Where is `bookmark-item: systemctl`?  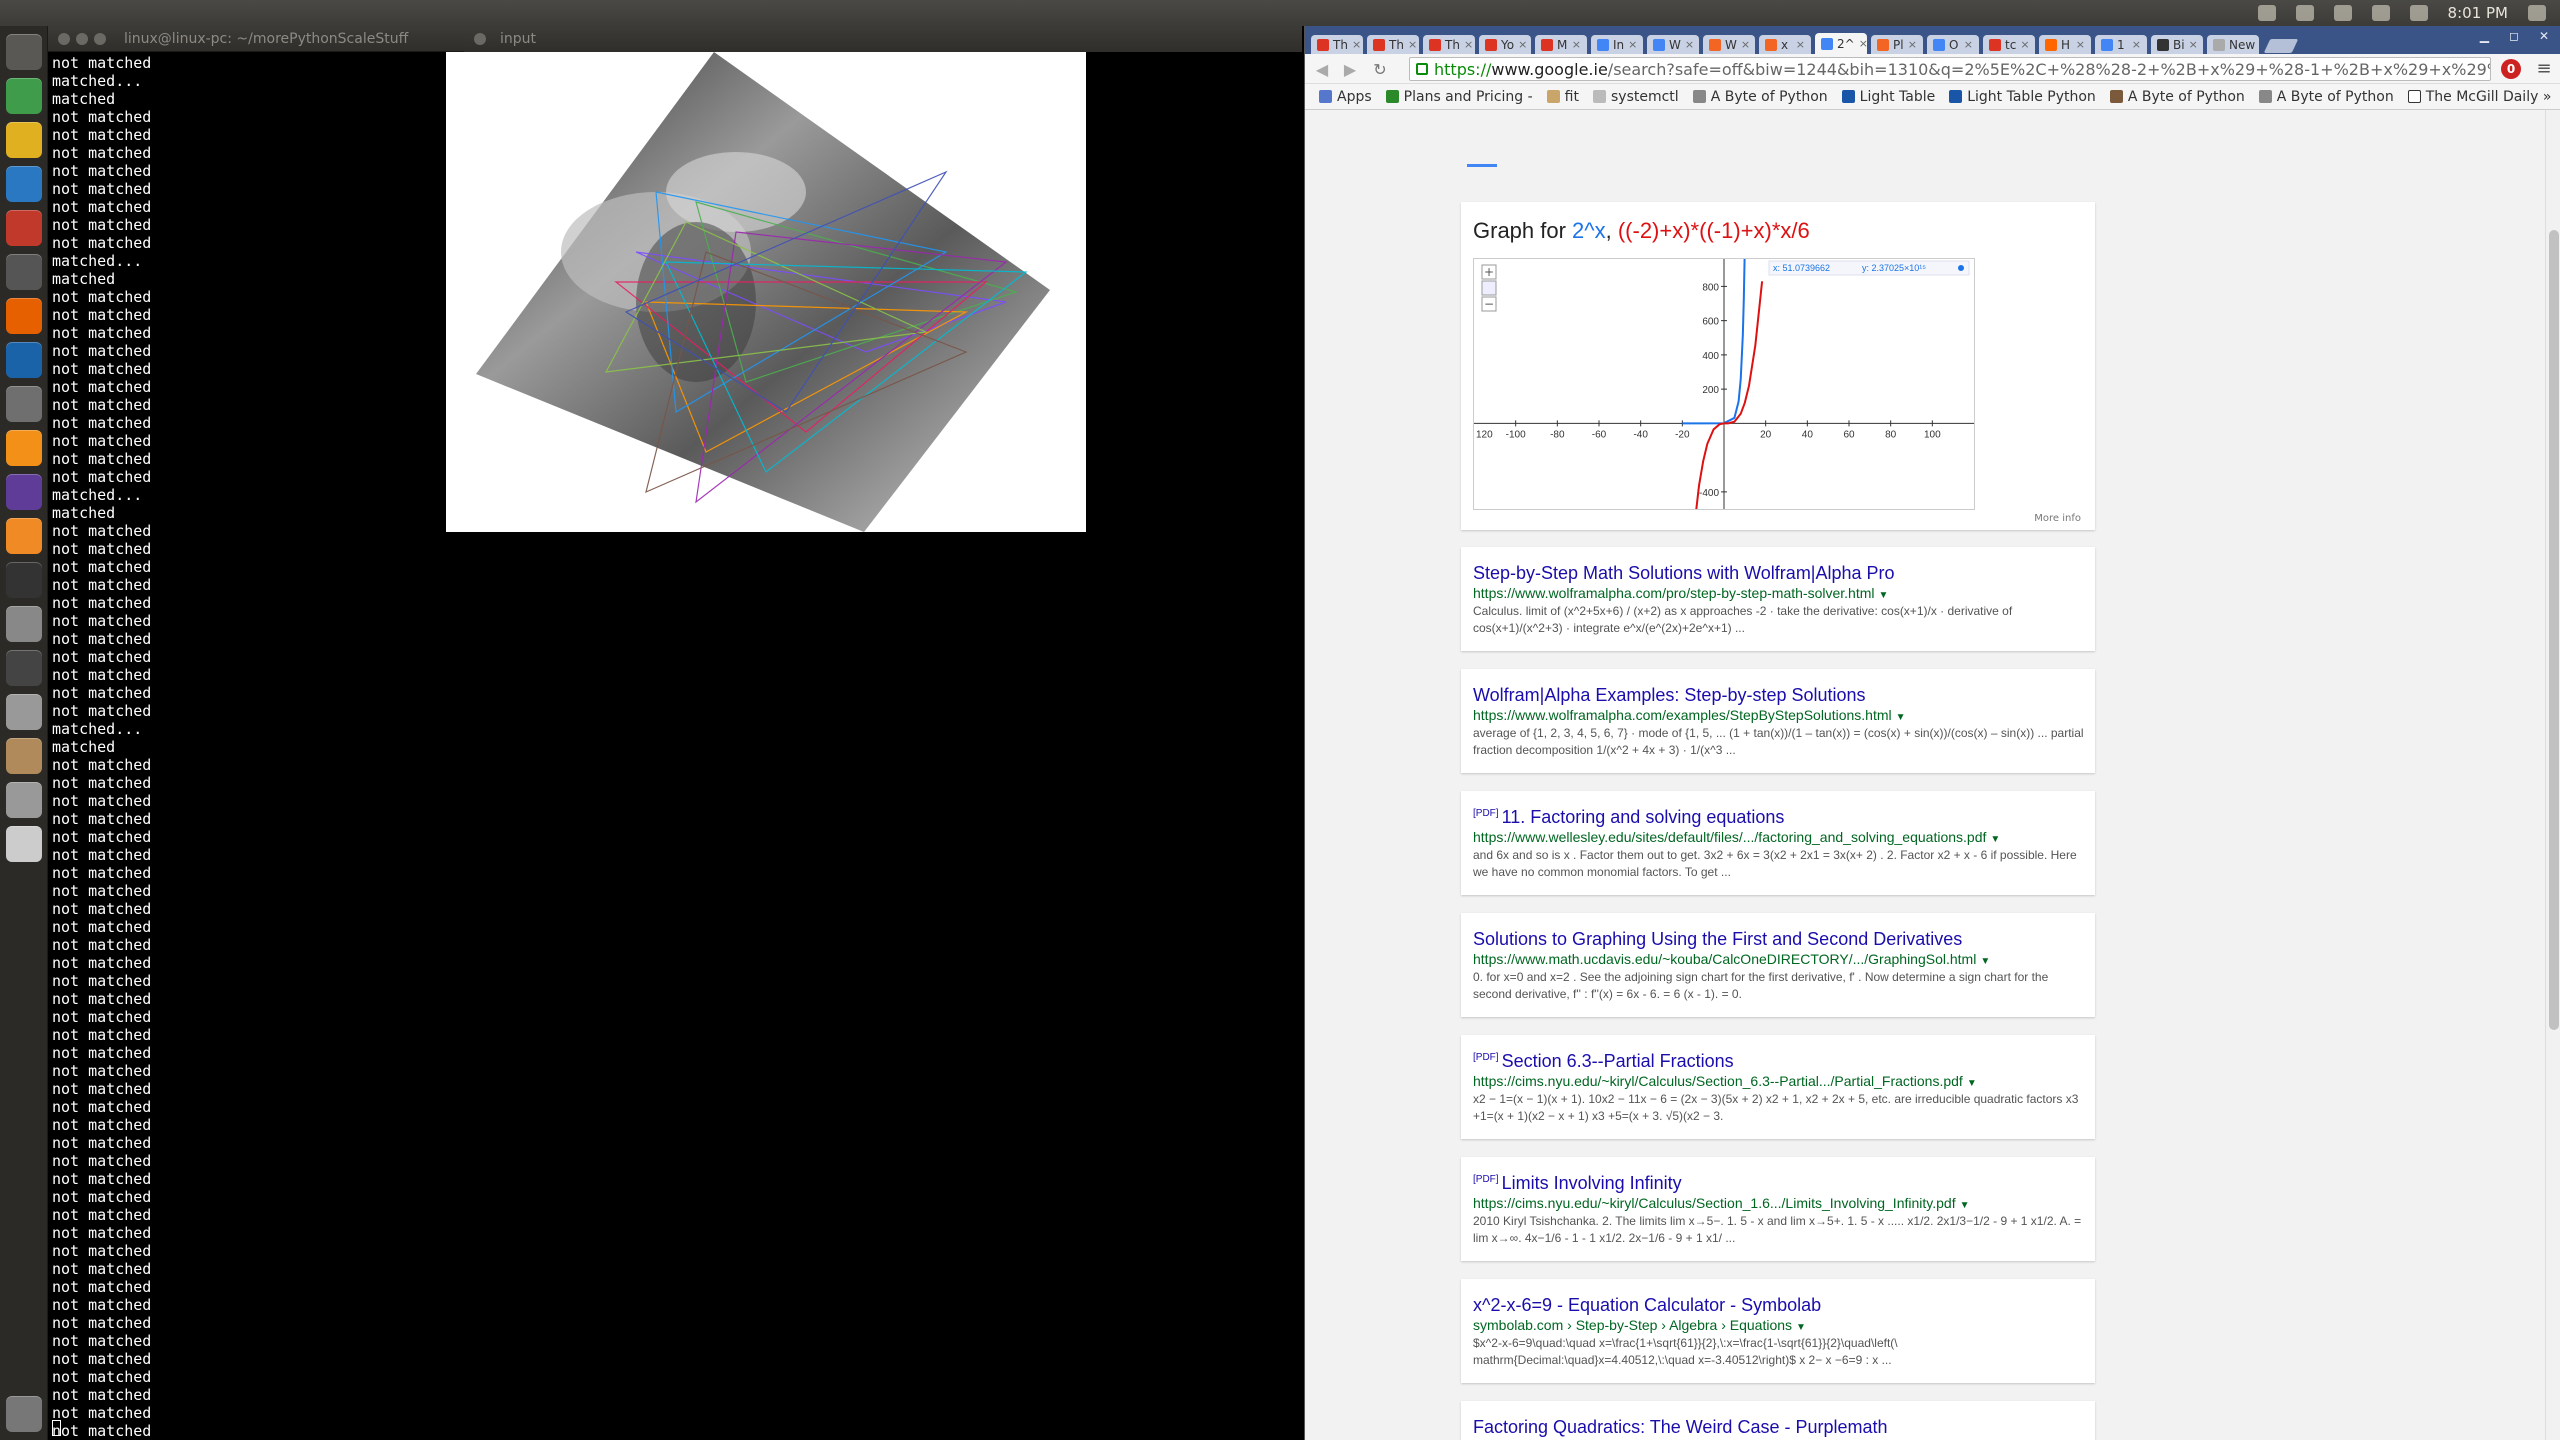 bookmark-item: systemctl is located at coordinates (1635, 97).